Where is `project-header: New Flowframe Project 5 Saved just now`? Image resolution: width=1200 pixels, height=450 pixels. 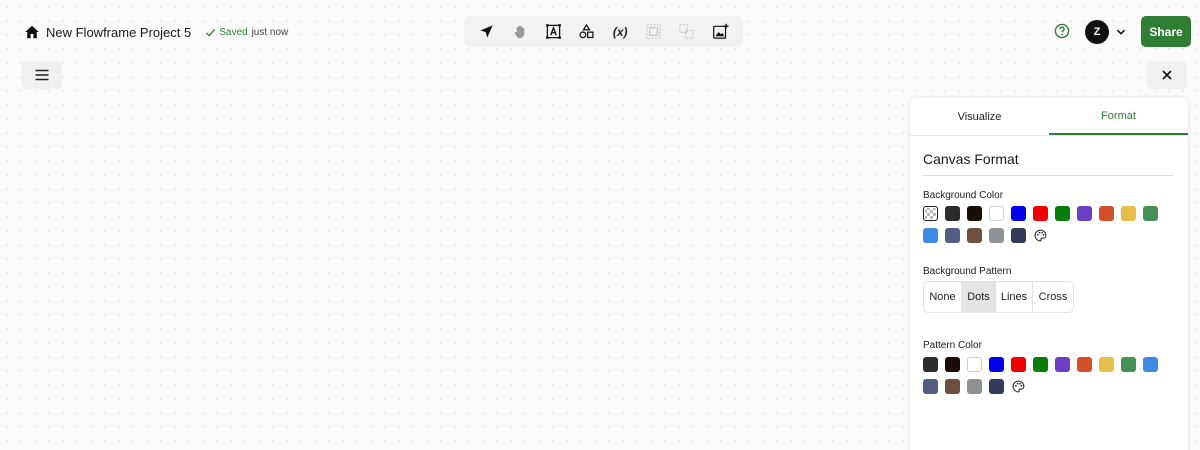
project-header: New Flowframe Project 5 Saved just now is located at coordinates (156, 32).